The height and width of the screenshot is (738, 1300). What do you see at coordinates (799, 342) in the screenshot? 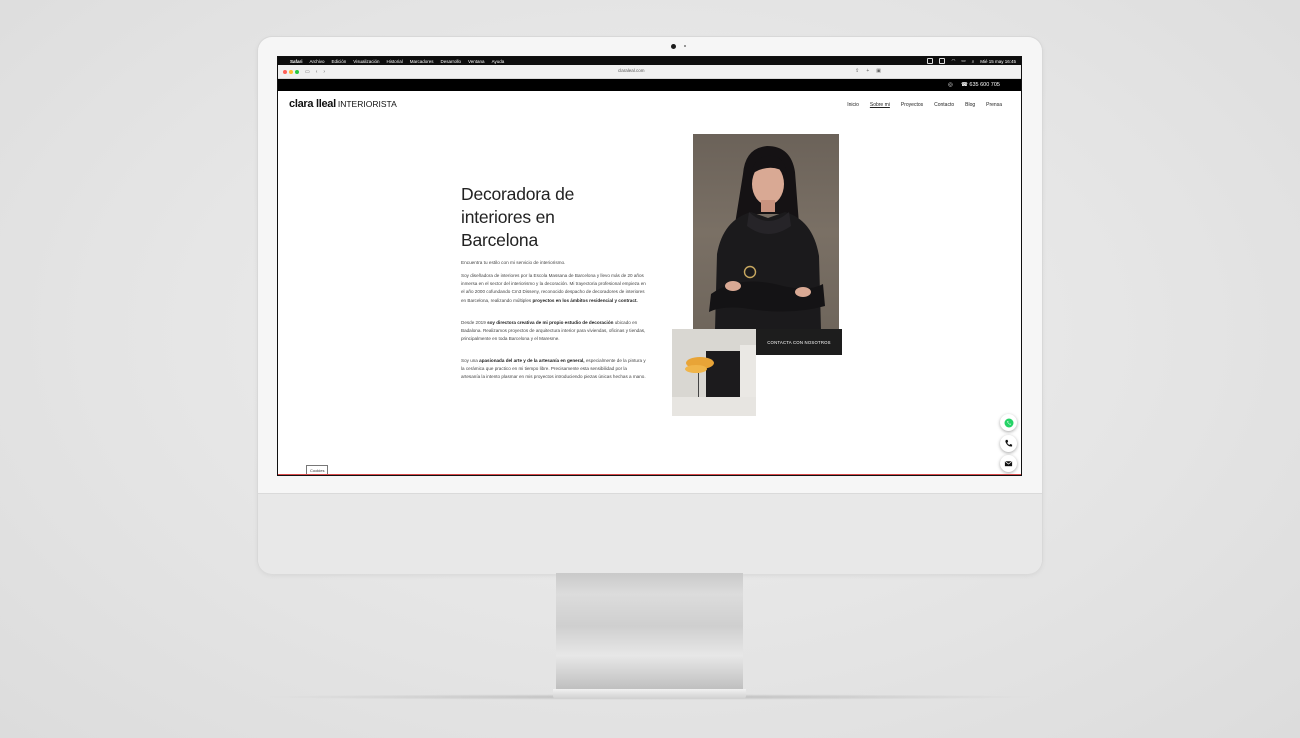
I see `contact-cta-button: CONTACTA CON NOSOTROS` at bounding box center [799, 342].